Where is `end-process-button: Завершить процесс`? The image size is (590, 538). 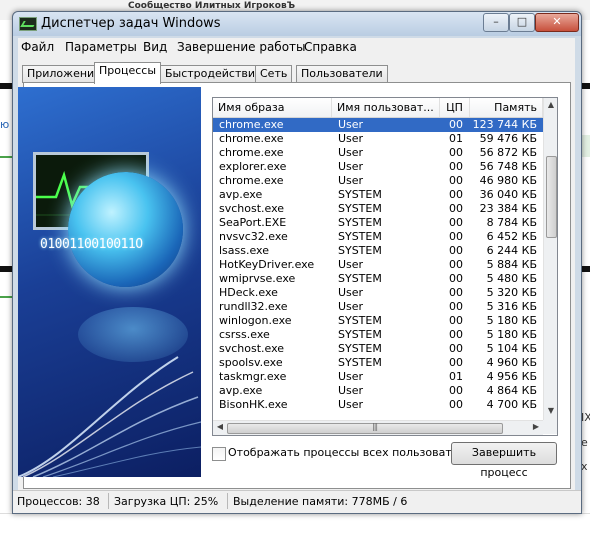
end-process-button: Завершить процесс is located at coordinates (504, 460).